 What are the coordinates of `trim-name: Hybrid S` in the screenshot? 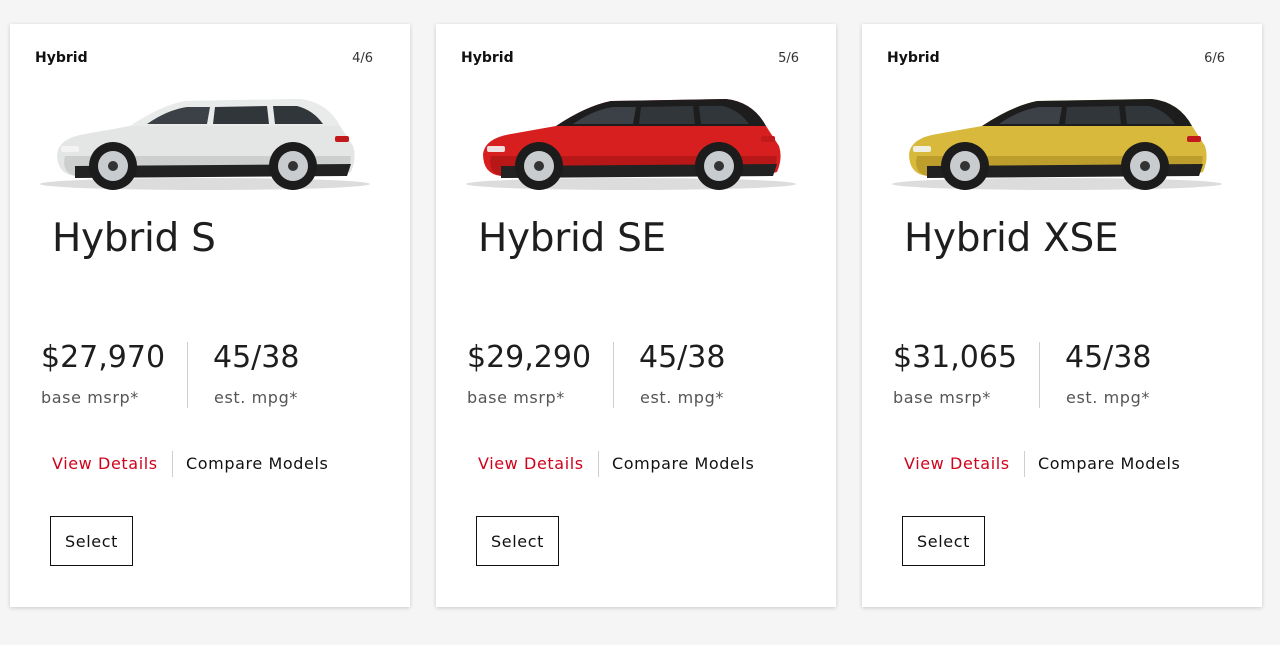 It's located at (134, 238).